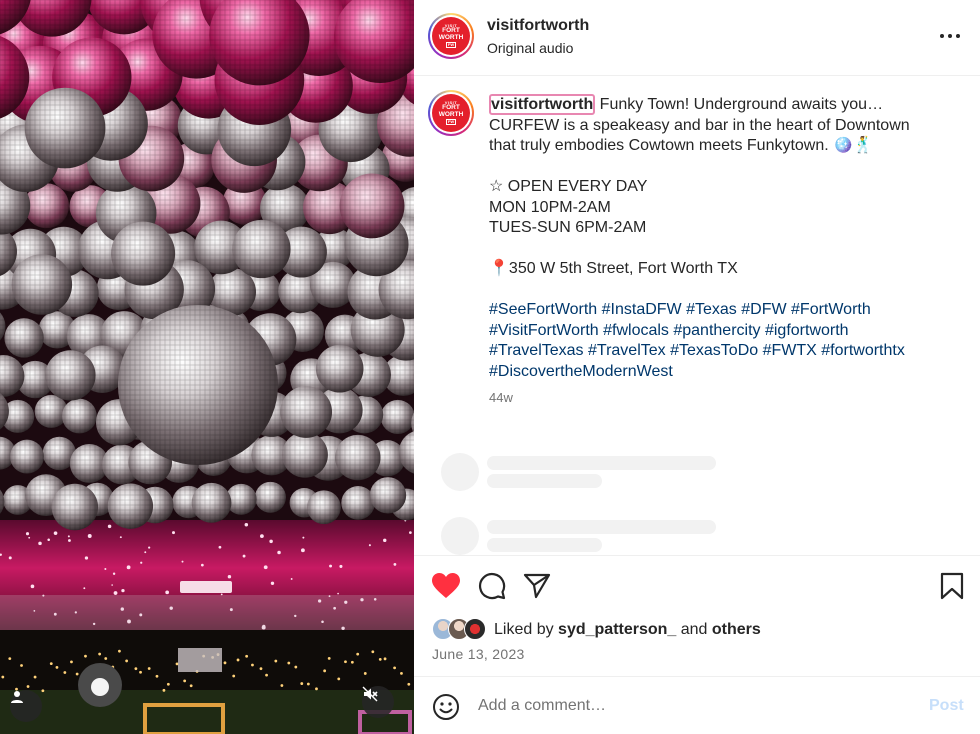  Describe the element at coordinates (501, 397) in the screenshot. I see `caption-timestamp: 44w` at that location.